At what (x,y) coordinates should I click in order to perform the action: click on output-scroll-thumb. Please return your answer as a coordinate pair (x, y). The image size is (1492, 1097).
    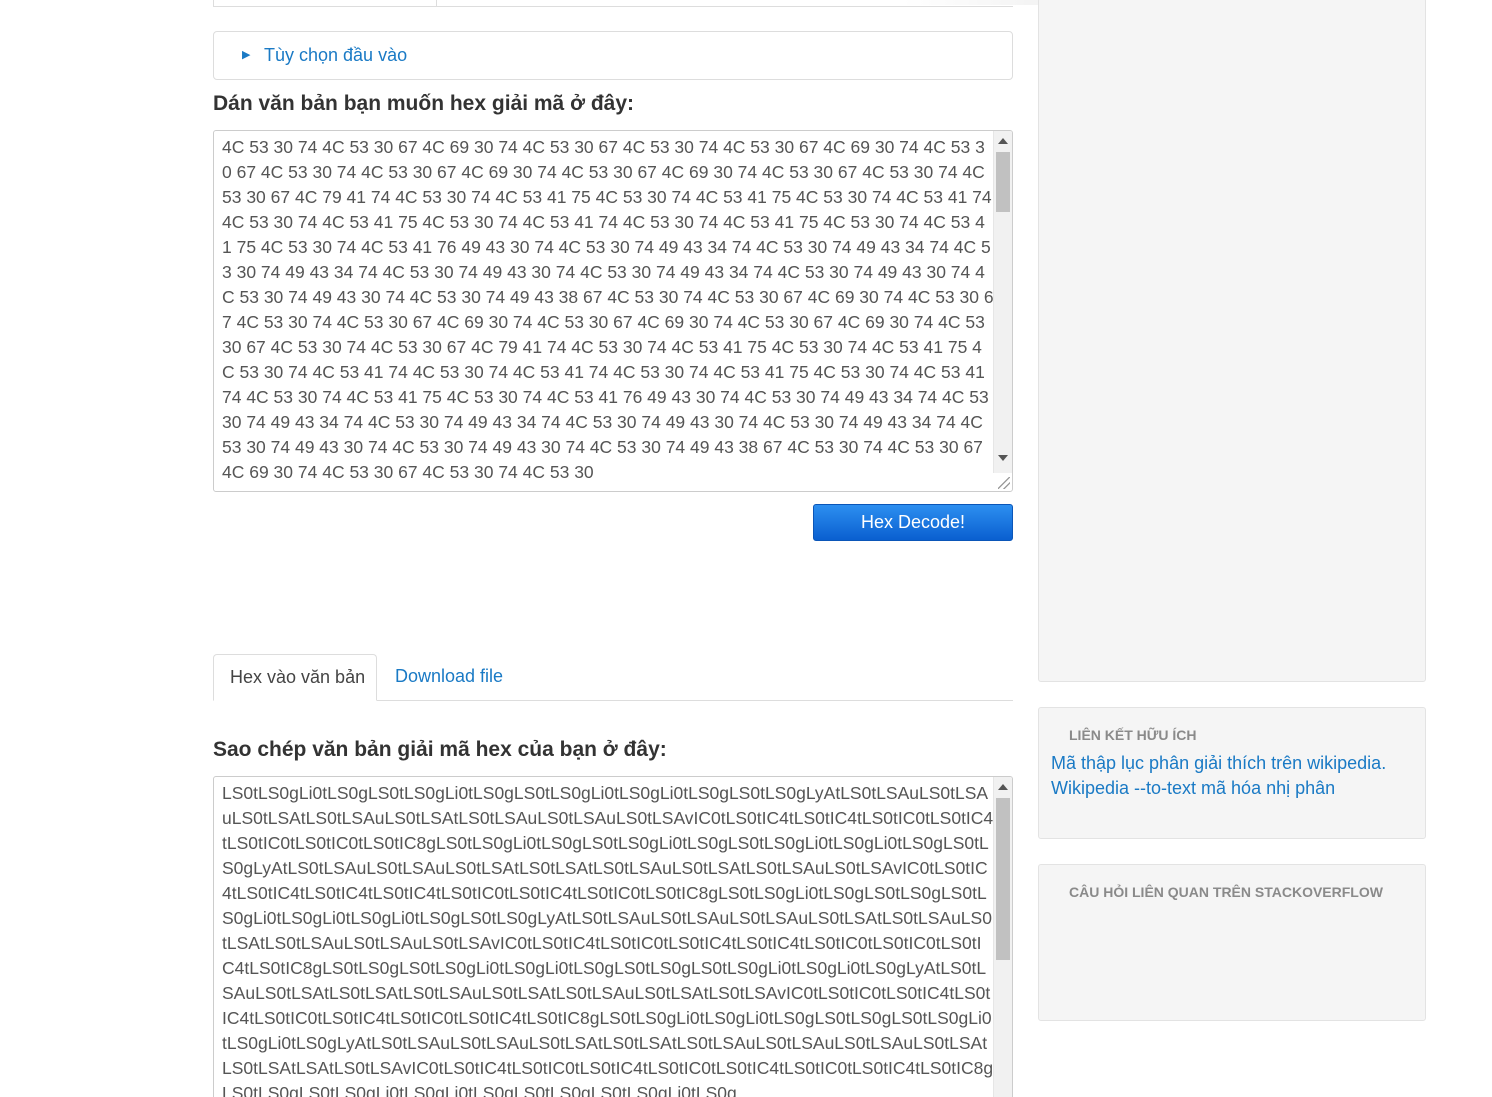
    Looking at the image, I should click on (1003, 879).